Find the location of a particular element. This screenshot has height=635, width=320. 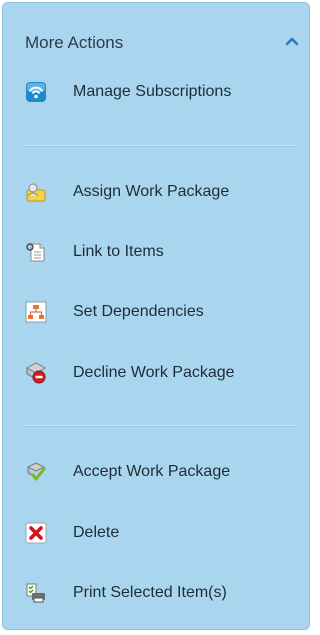

action-label: Delete is located at coordinates (96, 532).